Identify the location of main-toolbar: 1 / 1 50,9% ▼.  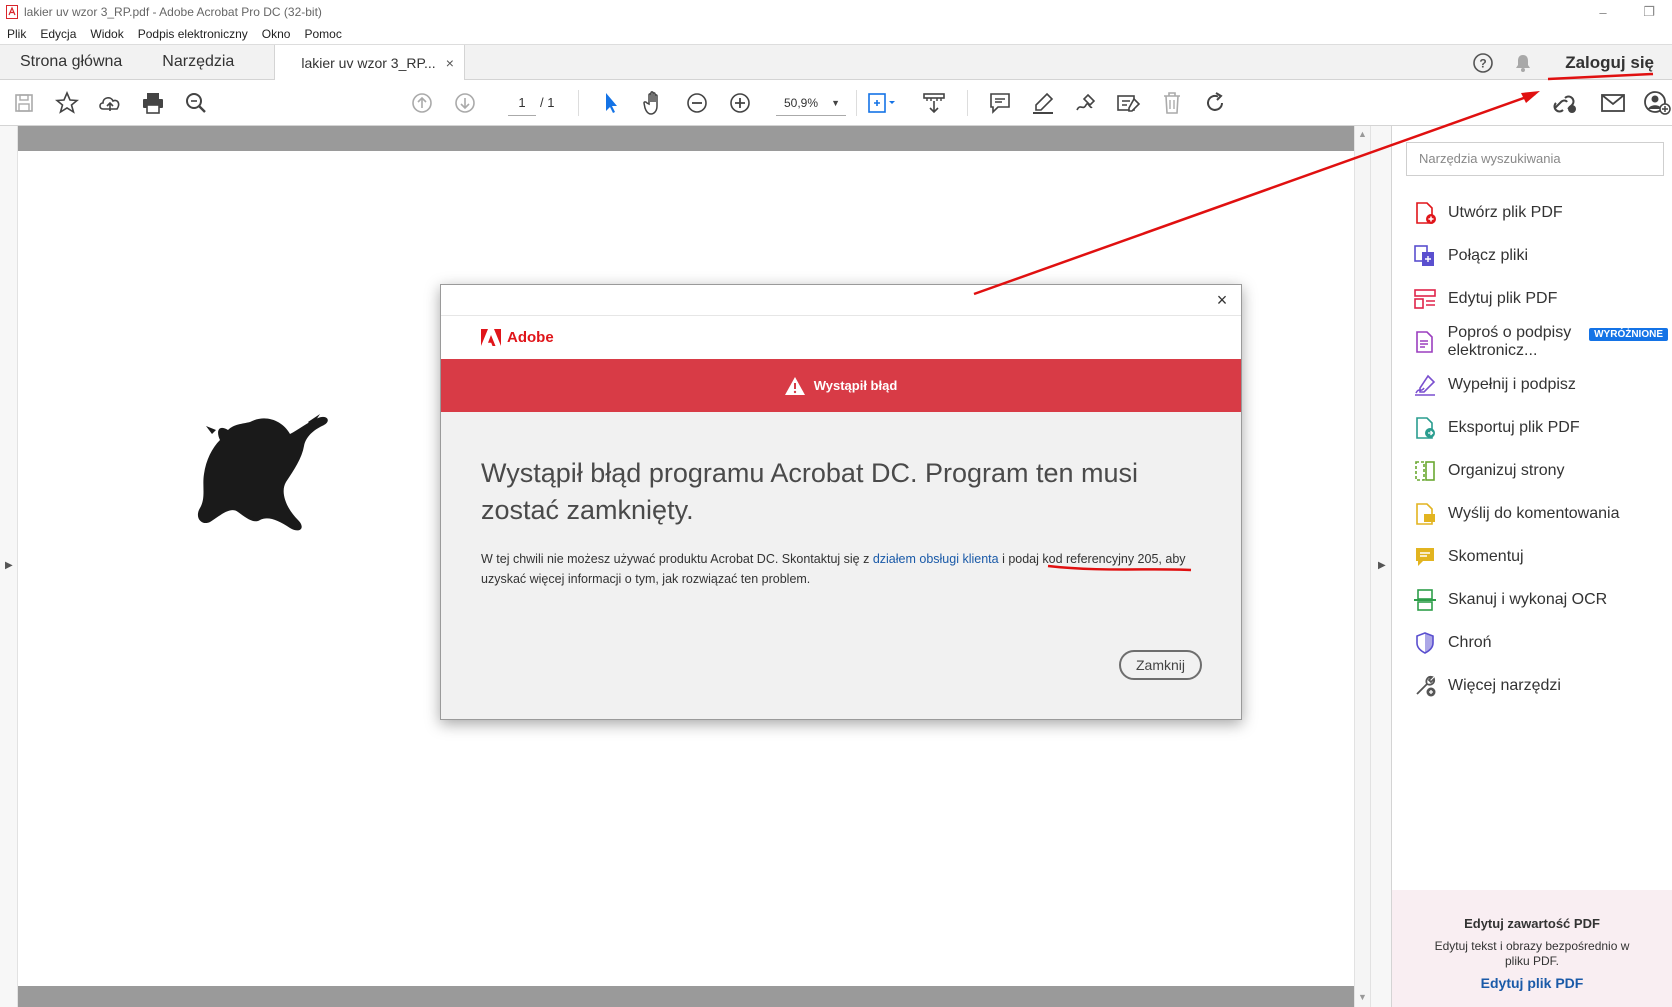
(836, 103).